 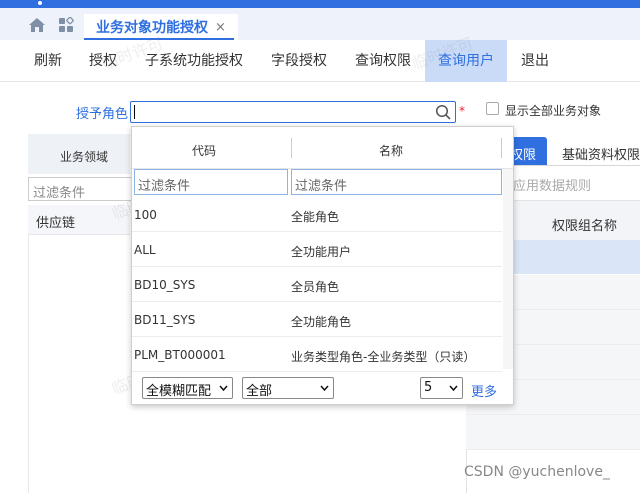 What do you see at coordinates (462, 111) in the screenshot?
I see `required-mark: *` at bounding box center [462, 111].